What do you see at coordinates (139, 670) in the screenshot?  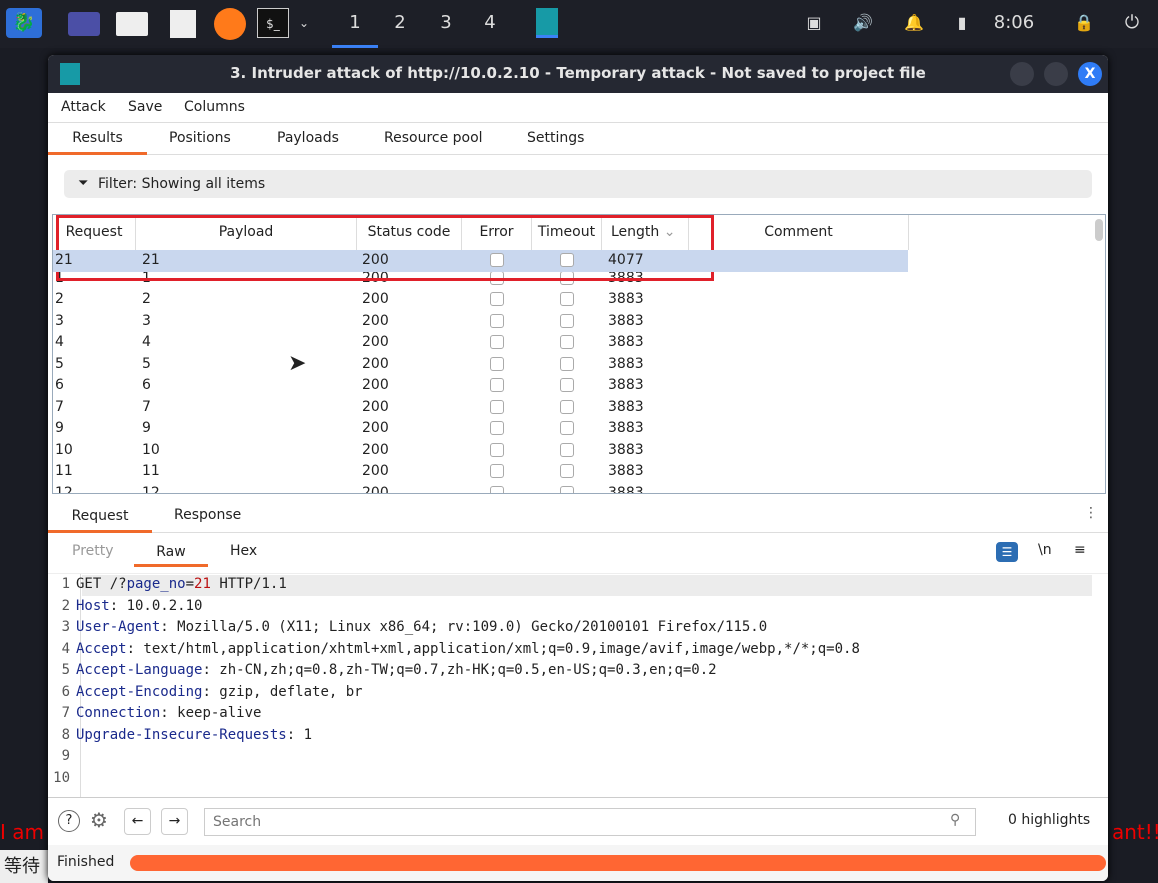 I see `code-token: Accept-Language` at bounding box center [139, 670].